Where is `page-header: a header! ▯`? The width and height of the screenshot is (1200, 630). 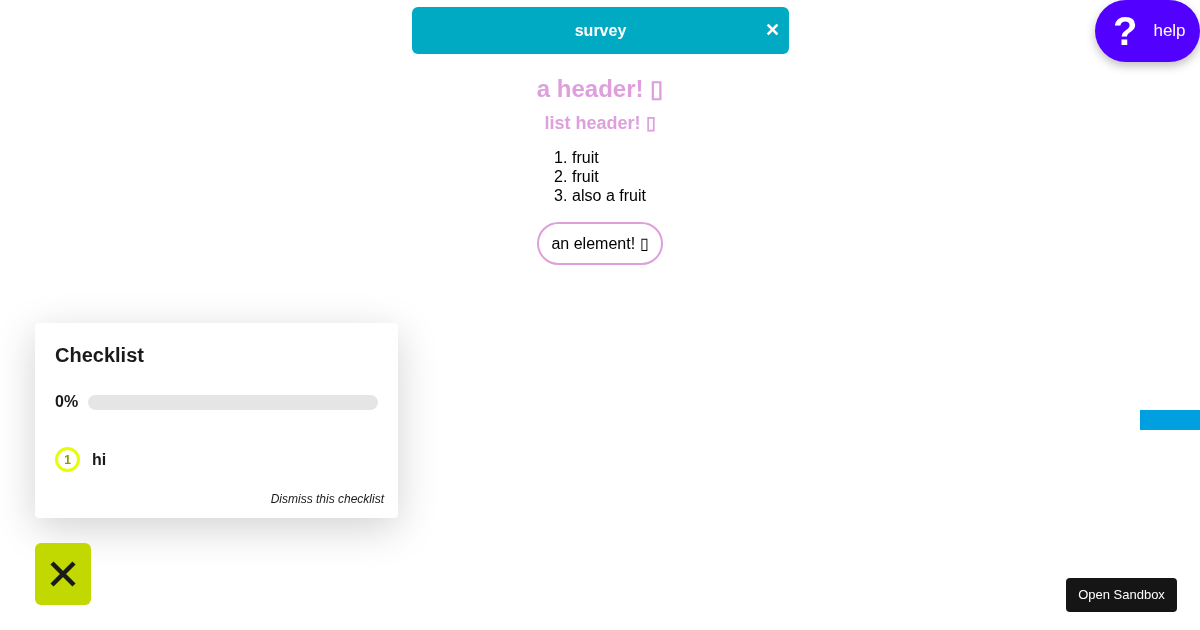 page-header: a header! ▯ is located at coordinates (600, 89).